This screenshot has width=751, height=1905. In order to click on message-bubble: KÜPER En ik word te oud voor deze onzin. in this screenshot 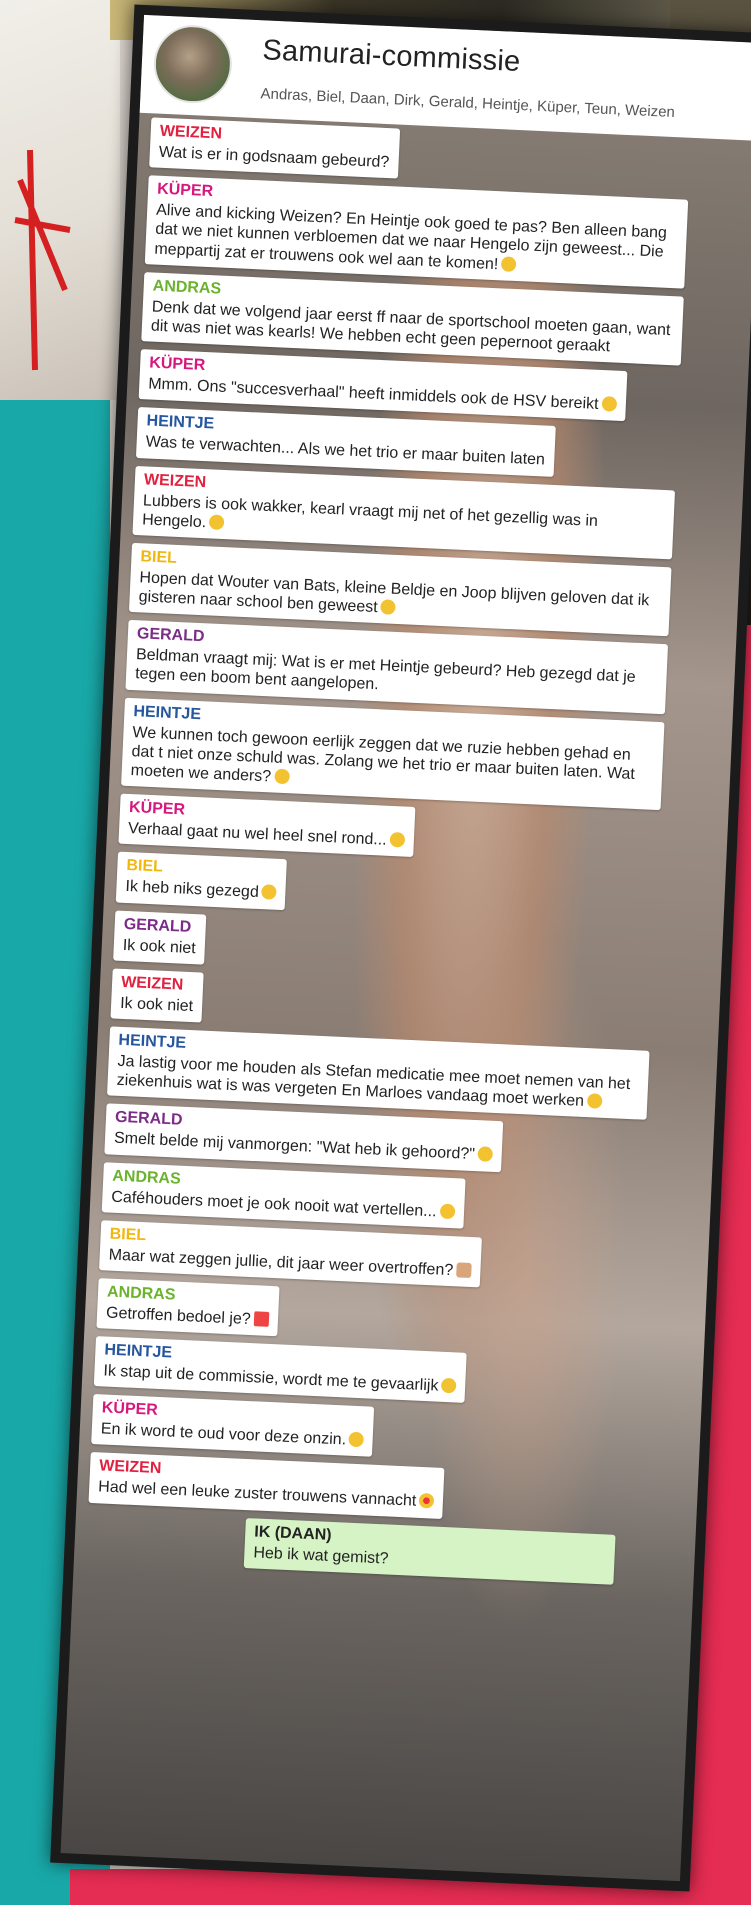, I will do `click(233, 1426)`.